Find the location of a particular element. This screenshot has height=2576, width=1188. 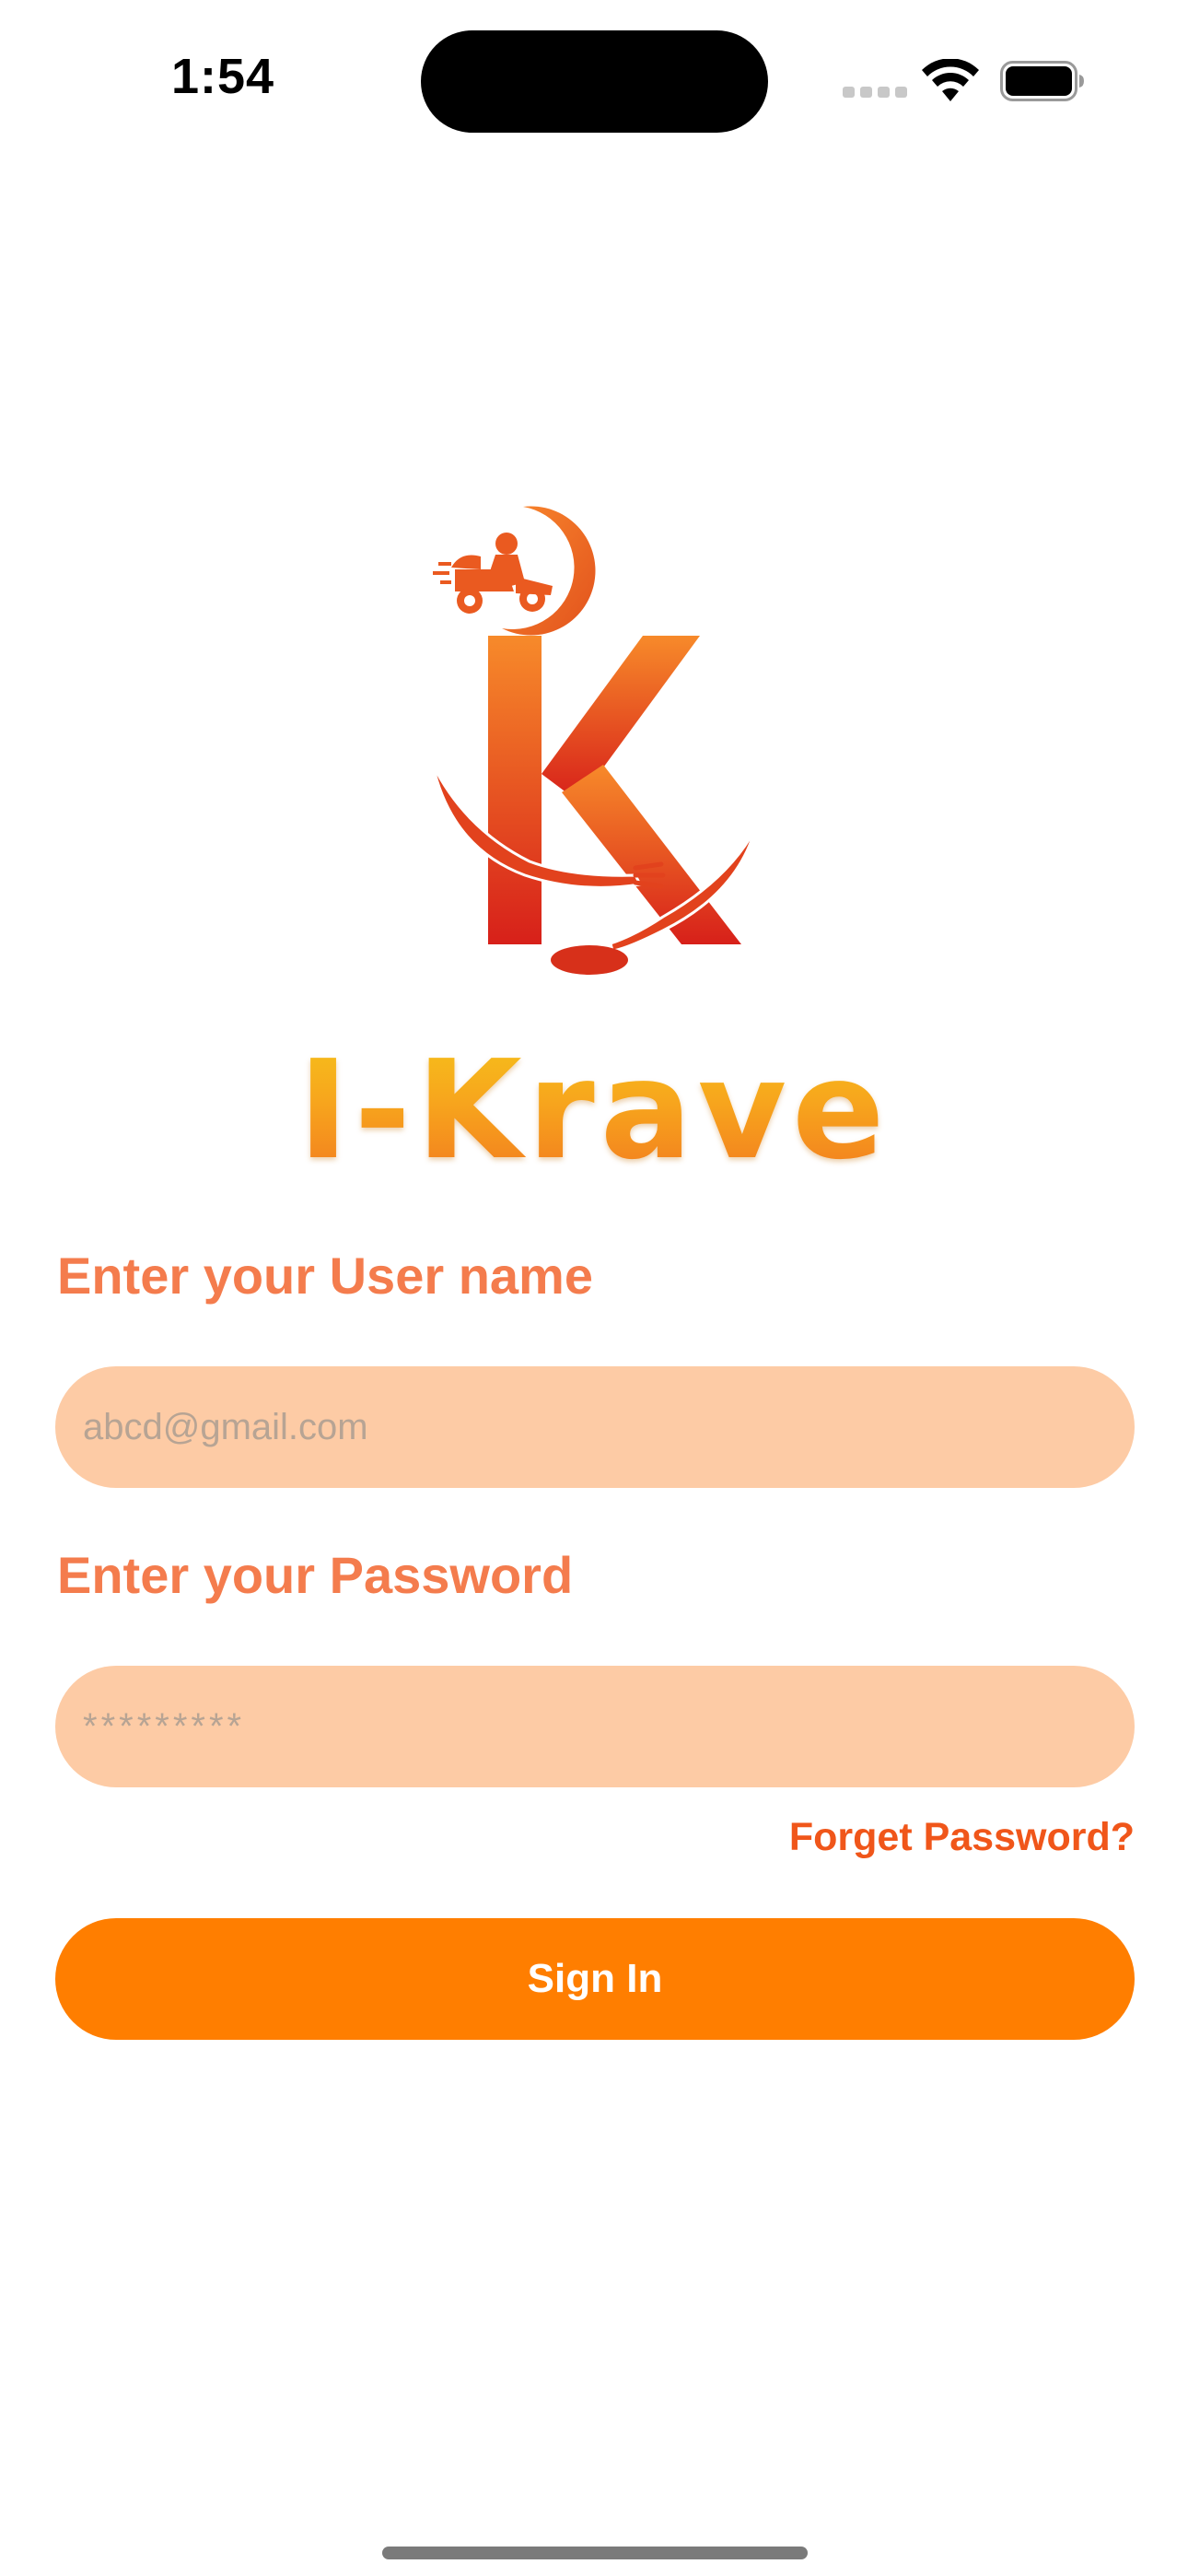

home-indicator is located at coordinates (595, 2553).